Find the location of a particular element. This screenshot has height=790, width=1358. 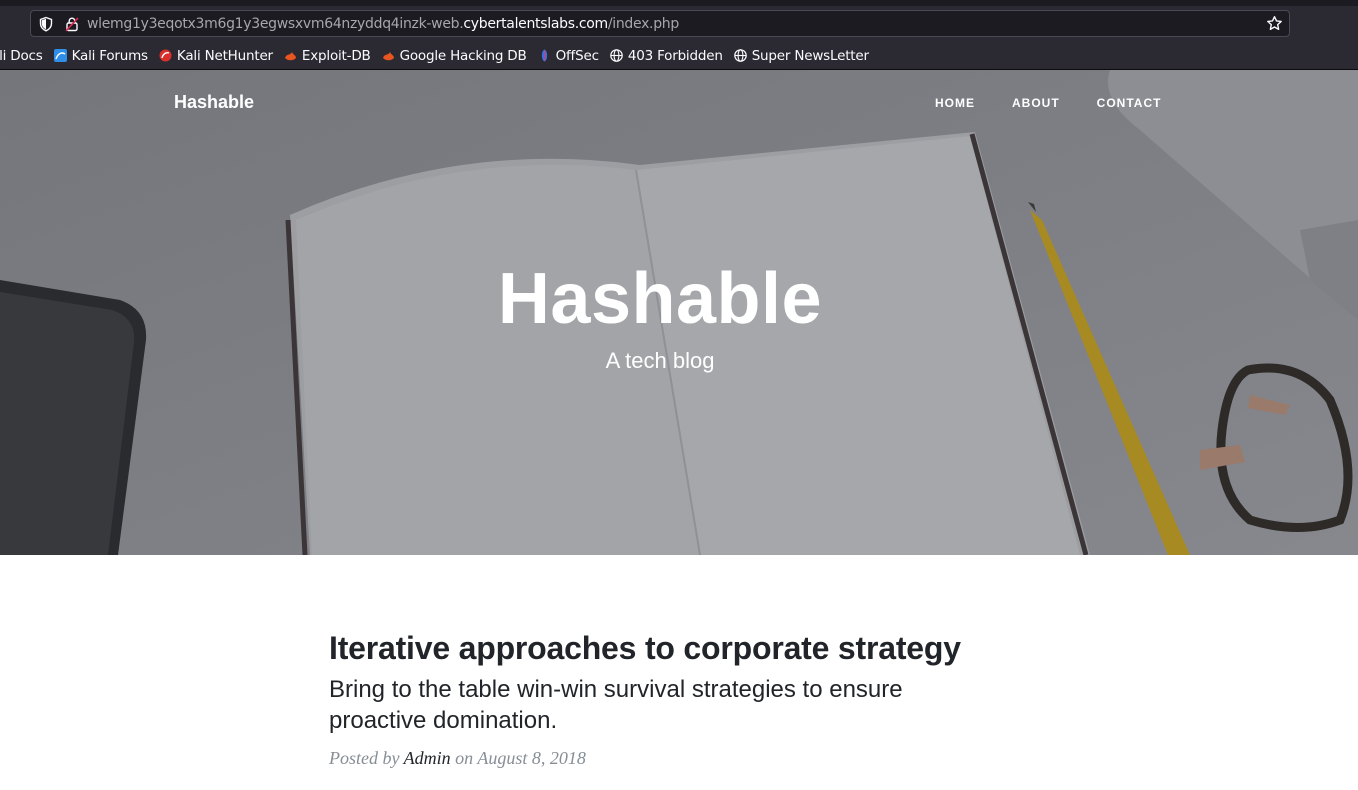

site-heading: Hashable is located at coordinates (660, 299).